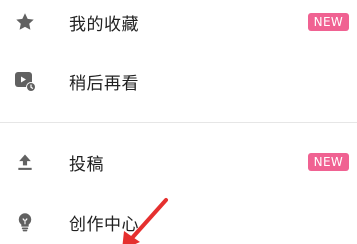  What do you see at coordinates (104, 224) in the screenshot?
I see `menu-item-label: 创作中心` at bounding box center [104, 224].